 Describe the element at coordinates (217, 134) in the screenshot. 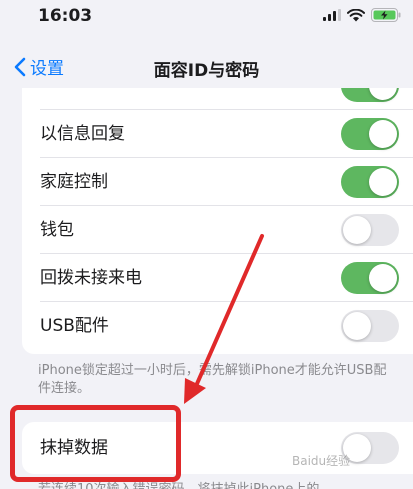

I see `settings-row-reply-with-message: 以信息回复` at that location.